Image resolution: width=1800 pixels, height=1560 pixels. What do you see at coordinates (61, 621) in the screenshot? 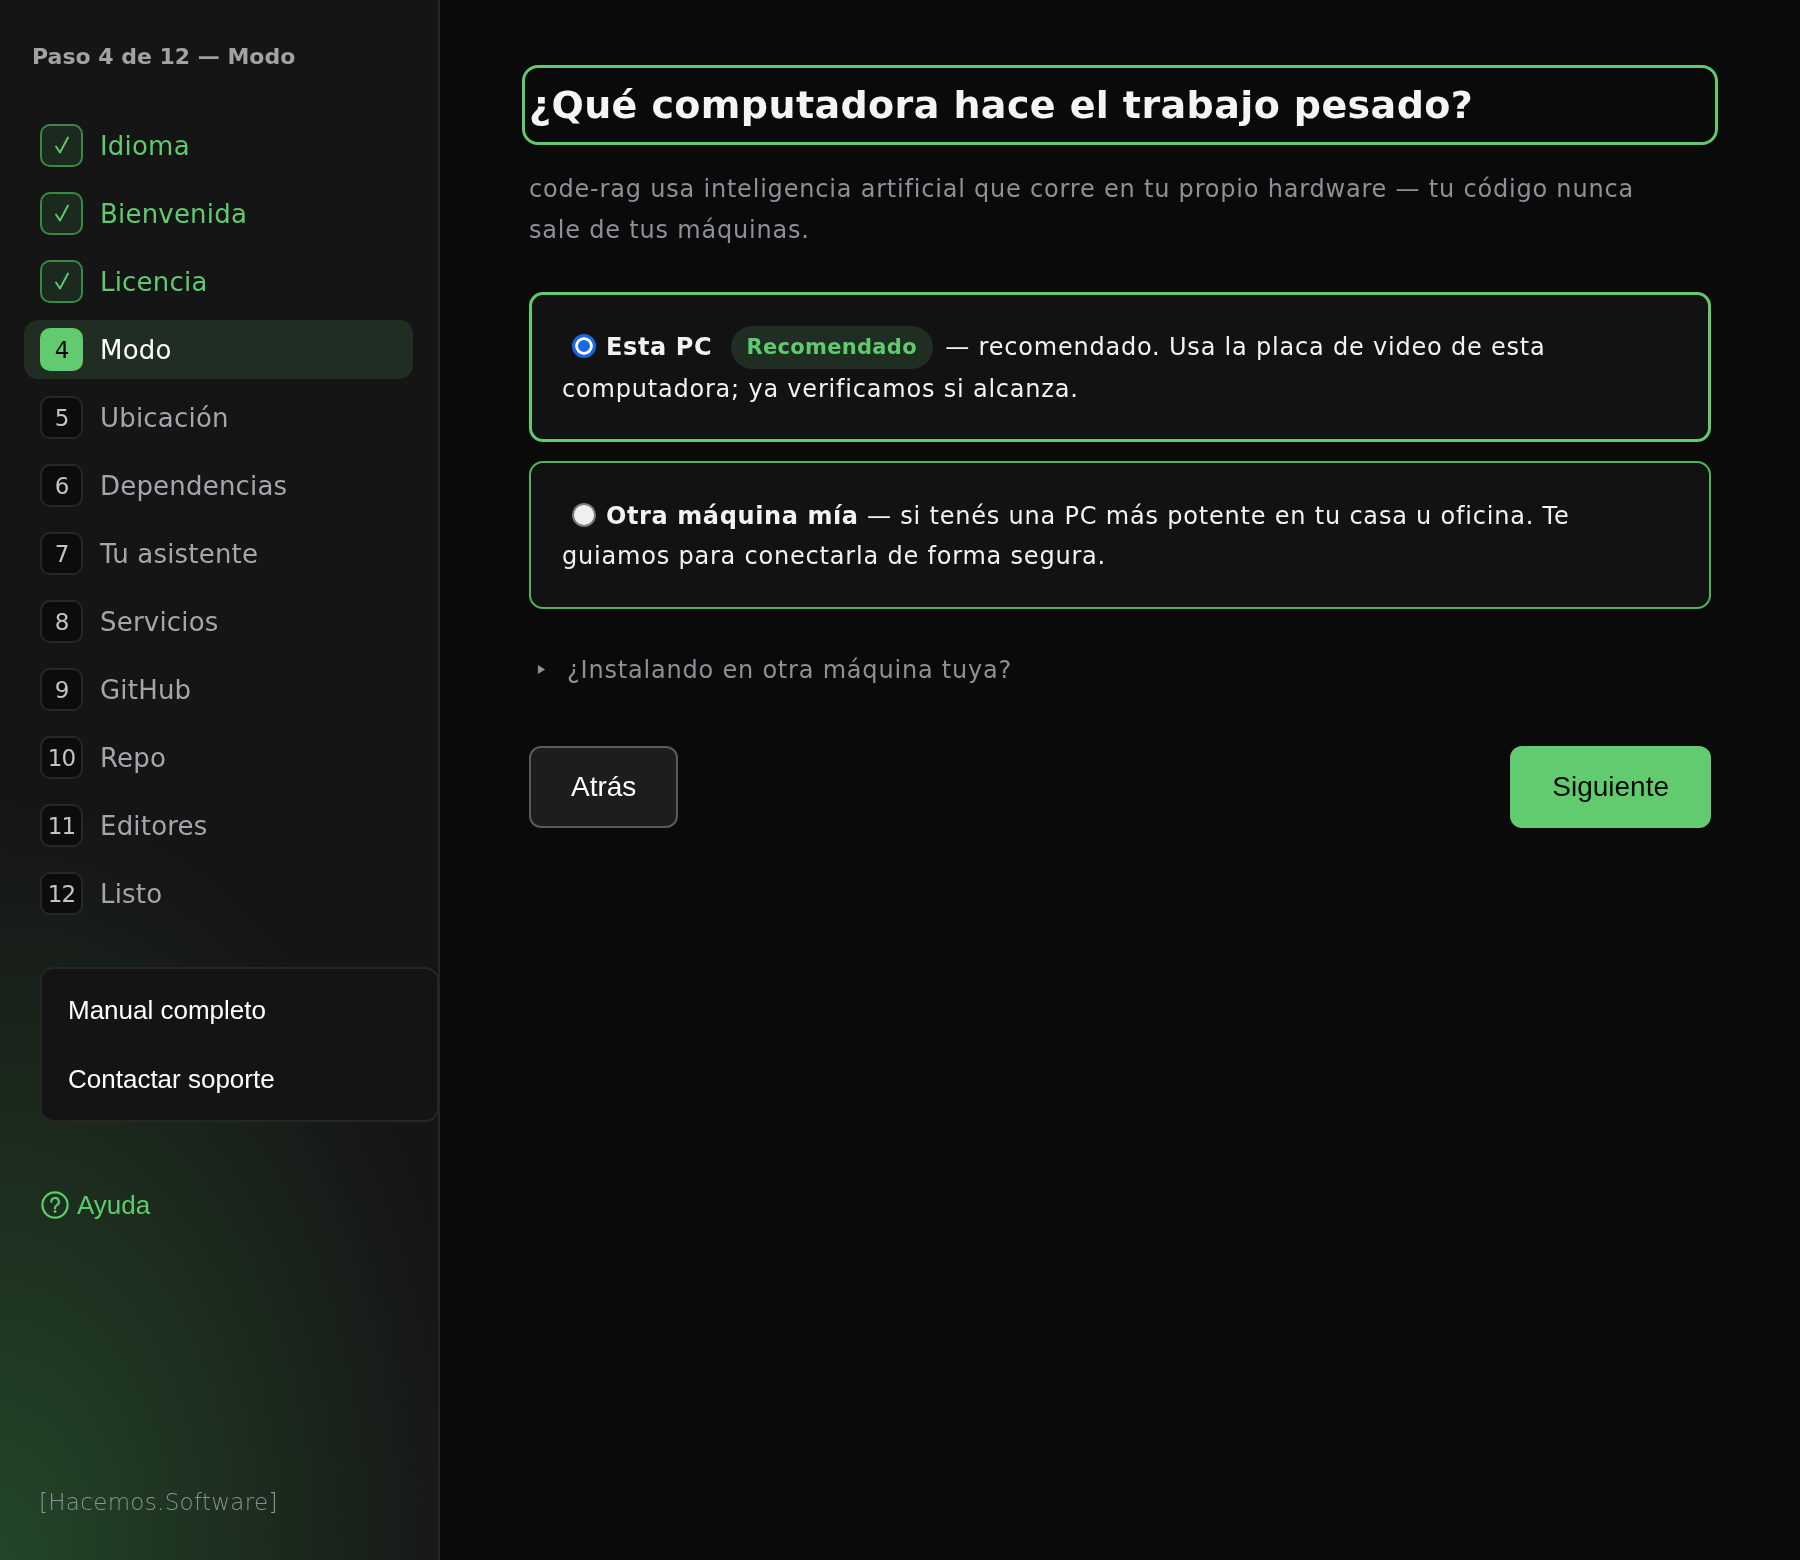
I see `step-number: 8` at bounding box center [61, 621].